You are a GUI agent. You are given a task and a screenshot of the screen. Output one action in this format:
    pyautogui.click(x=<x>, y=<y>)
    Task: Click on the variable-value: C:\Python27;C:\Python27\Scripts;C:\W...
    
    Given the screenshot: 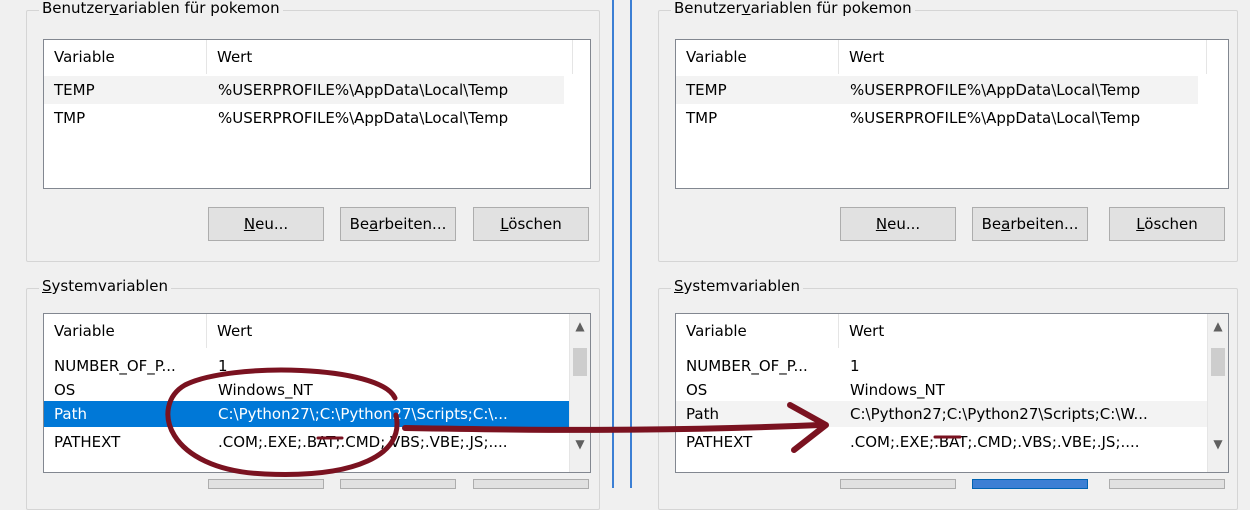 What is the action you would take?
    pyautogui.click(x=999, y=414)
    